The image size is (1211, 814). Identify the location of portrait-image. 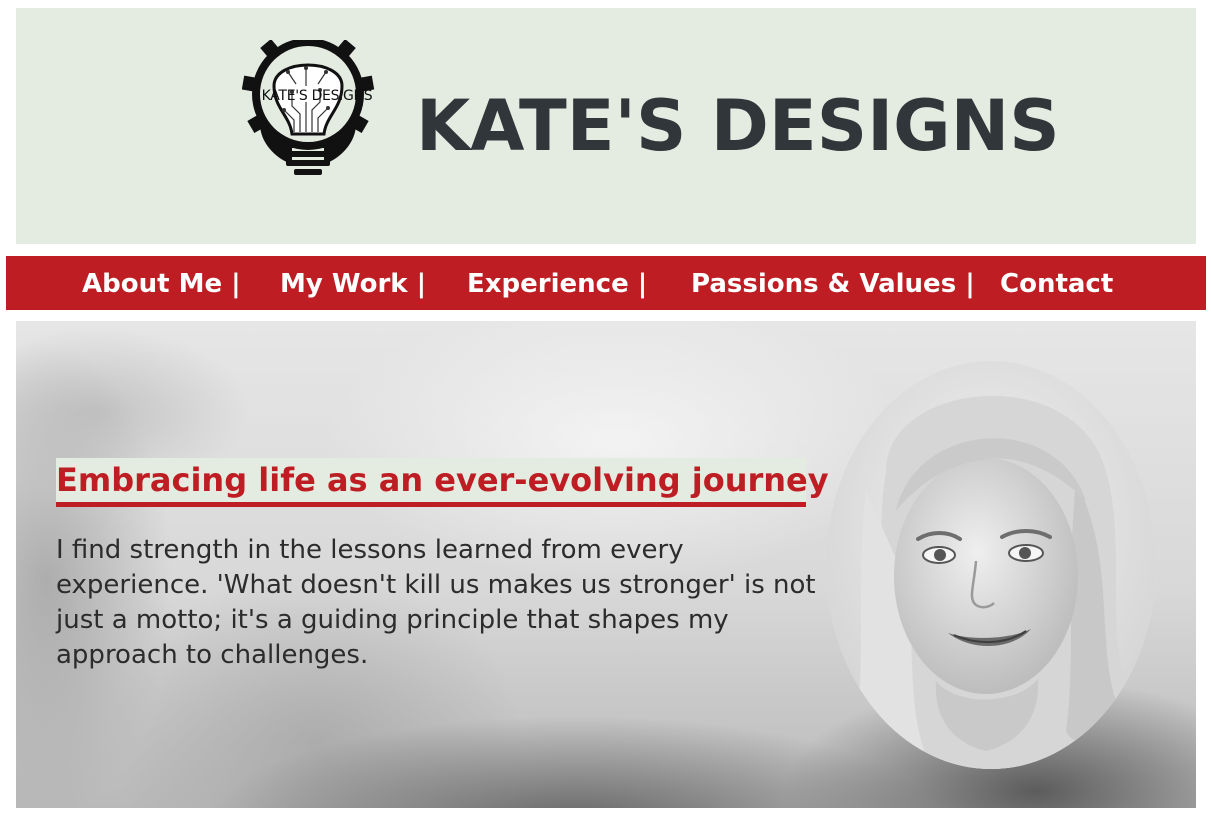
(991, 565).